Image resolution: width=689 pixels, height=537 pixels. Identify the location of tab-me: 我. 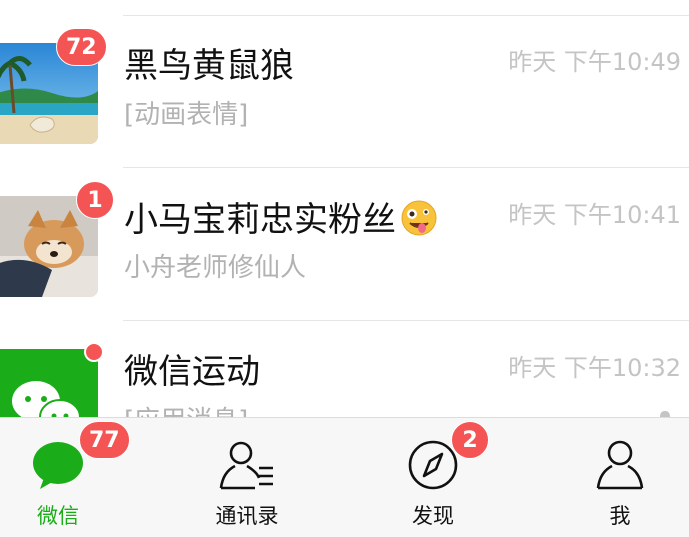
(617, 477).